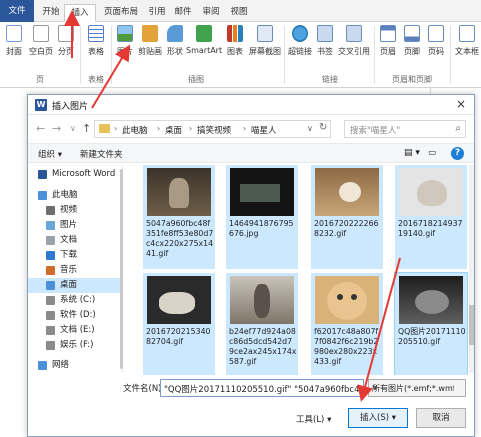 The width and height of the screenshot is (481, 437). Describe the element at coordinates (135, 130) in the screenshot. I see `breadcrumb-this-pc: 此电脑` at that location.